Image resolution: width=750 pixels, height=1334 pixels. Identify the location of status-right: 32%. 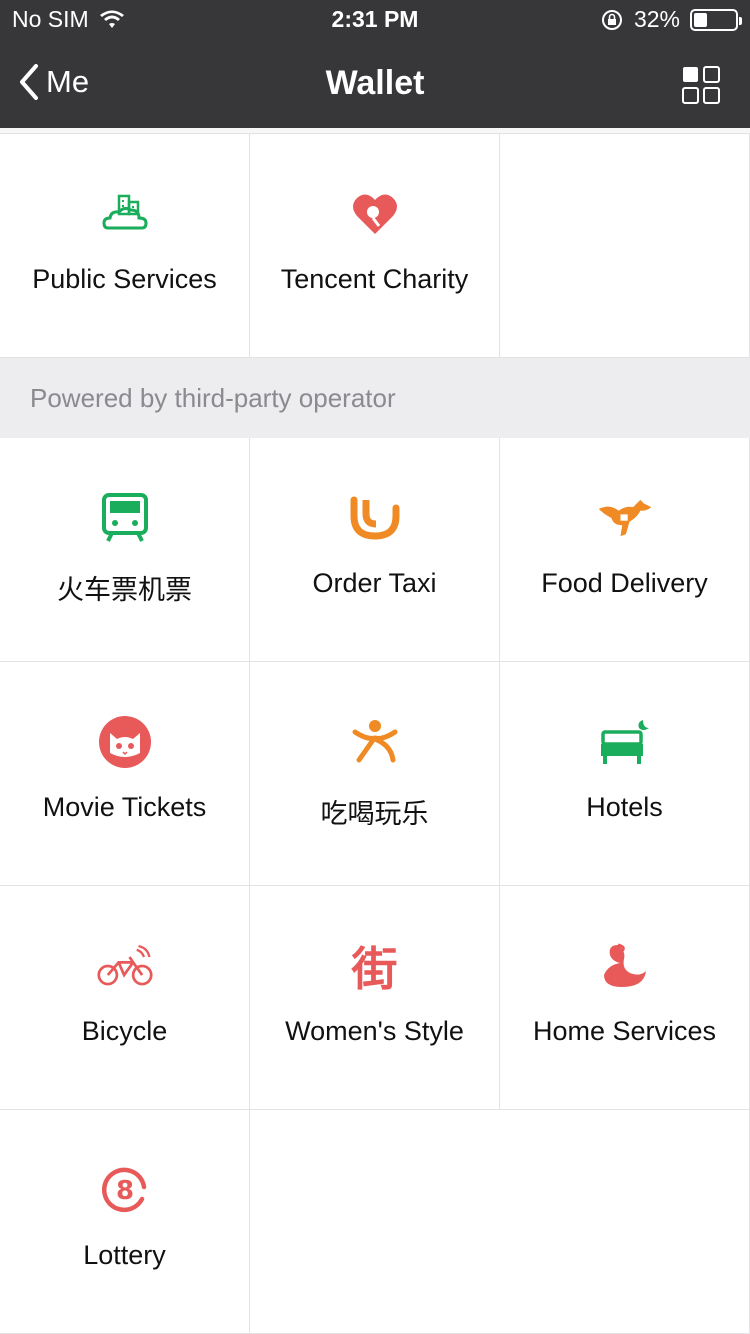
(671, 19).